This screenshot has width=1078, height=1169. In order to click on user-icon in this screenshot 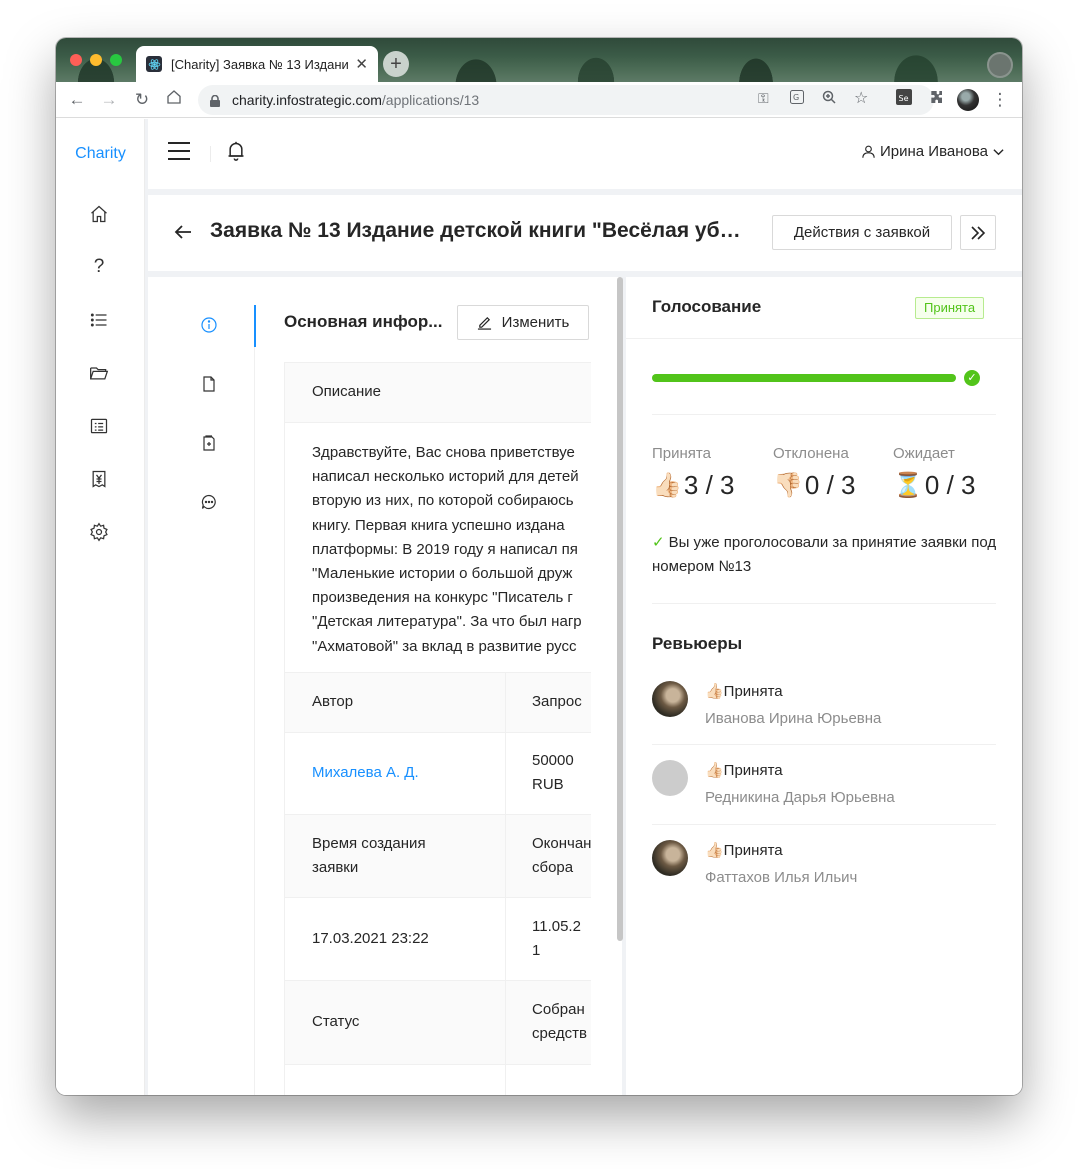, I will do `click(868, 151)`.